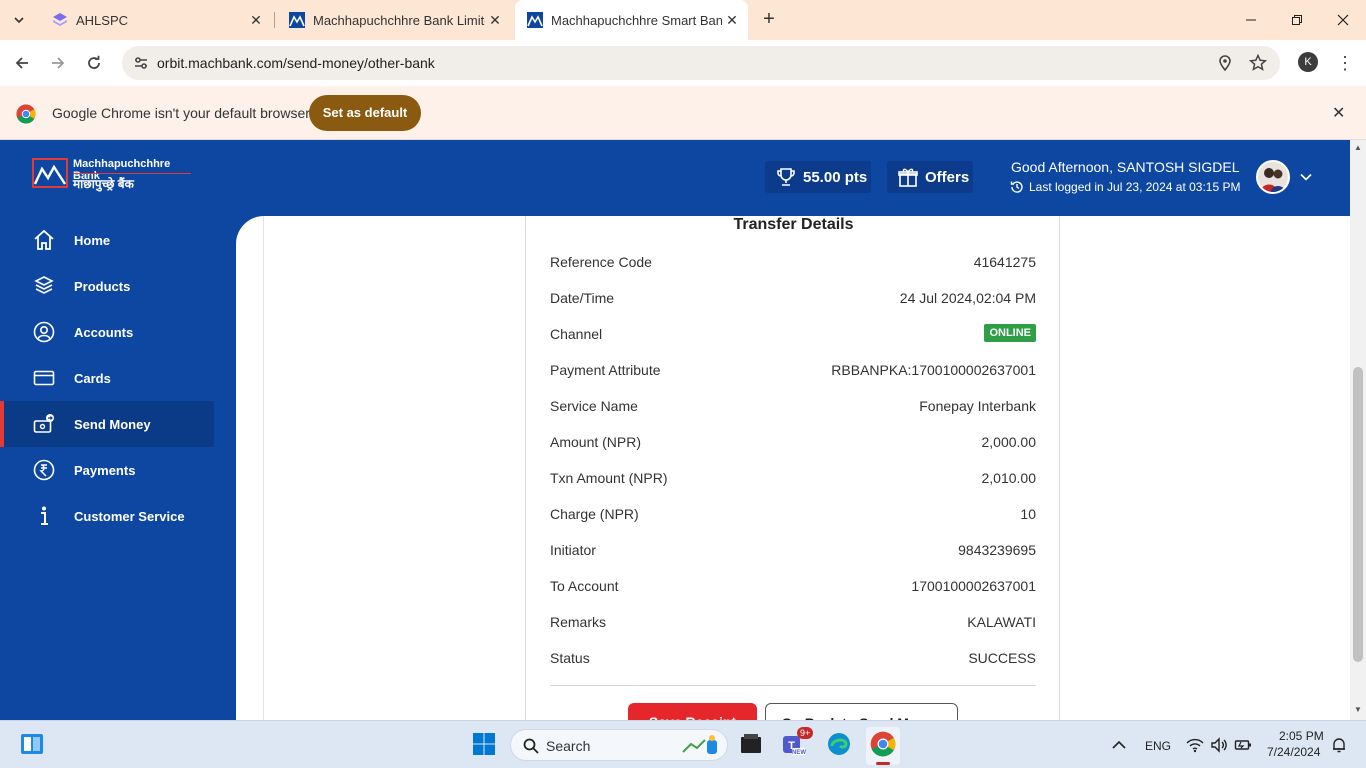  I want to click on forward-button, so click(58, 63).